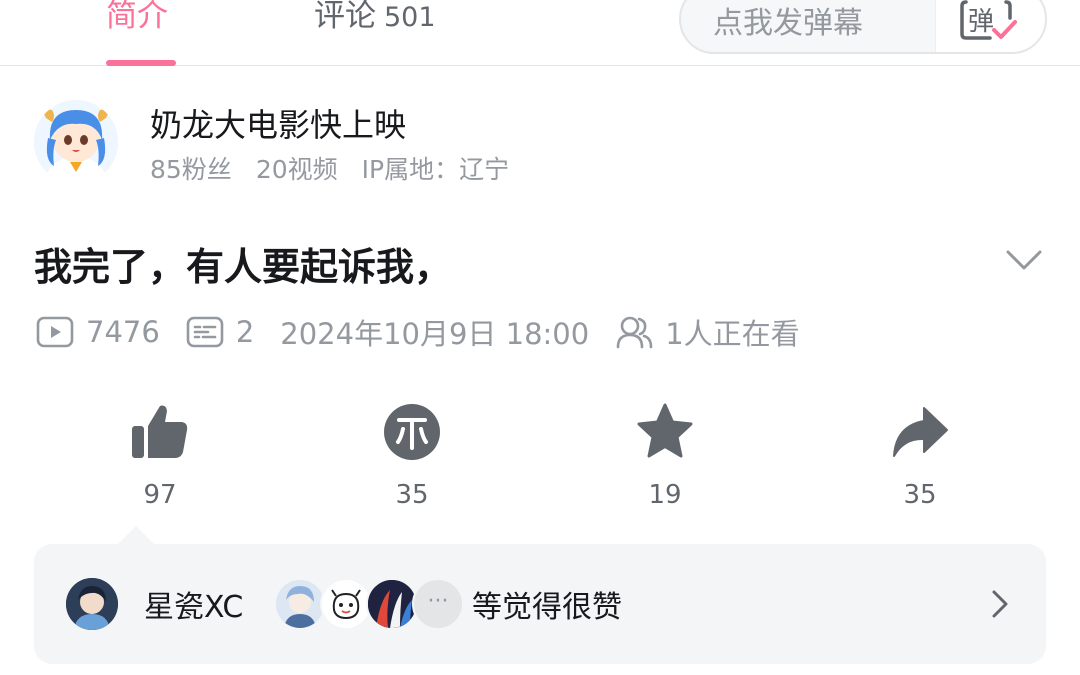 The image size is (1080, 675). I want to click on share-arrow-icon, so click(920, 432).